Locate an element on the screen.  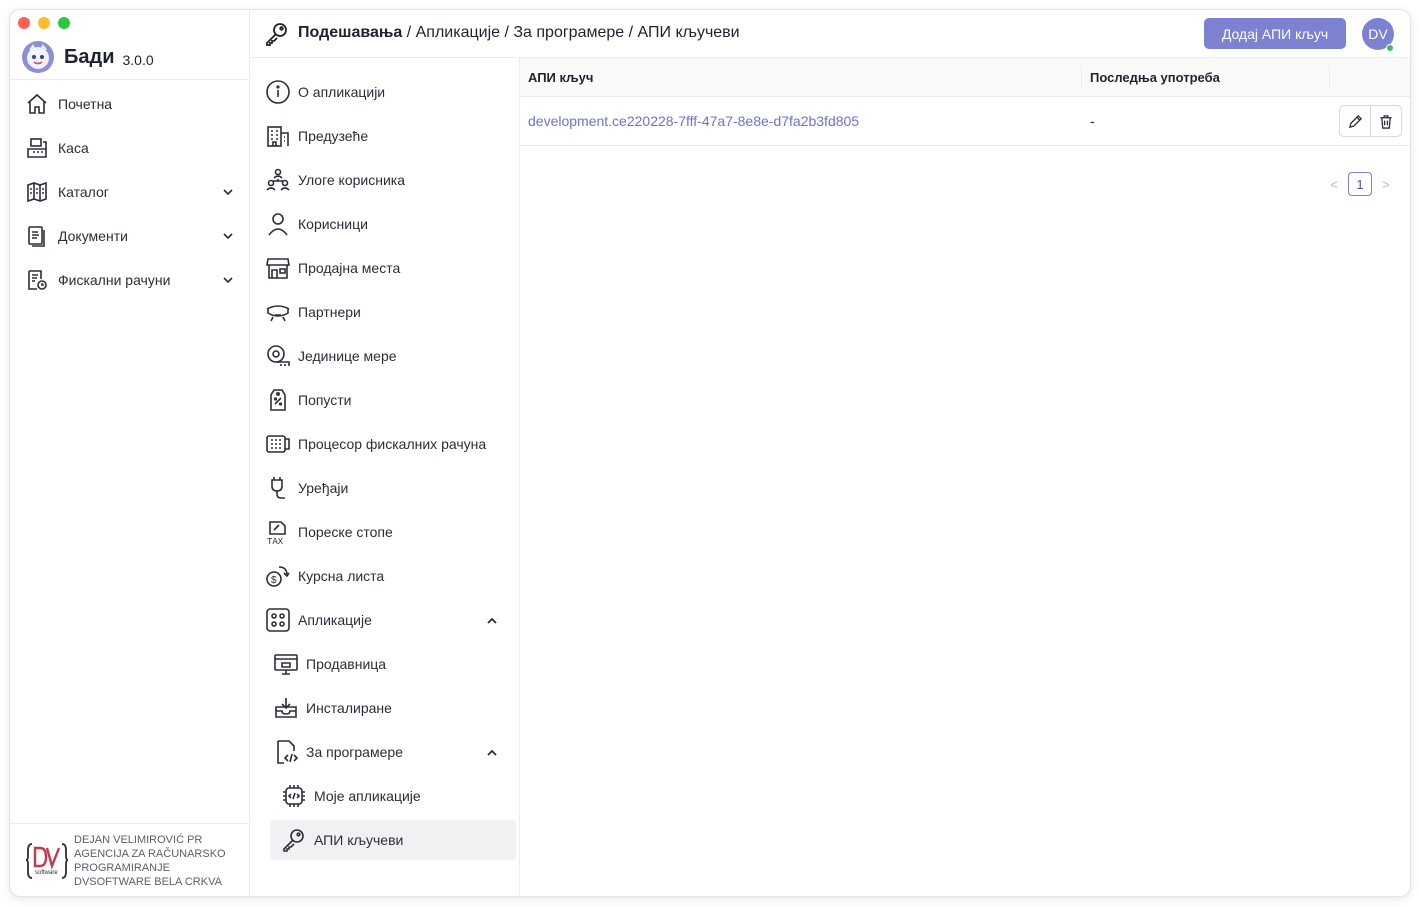
settings-item-applications: Апликације is located at coordinates (381, 620).